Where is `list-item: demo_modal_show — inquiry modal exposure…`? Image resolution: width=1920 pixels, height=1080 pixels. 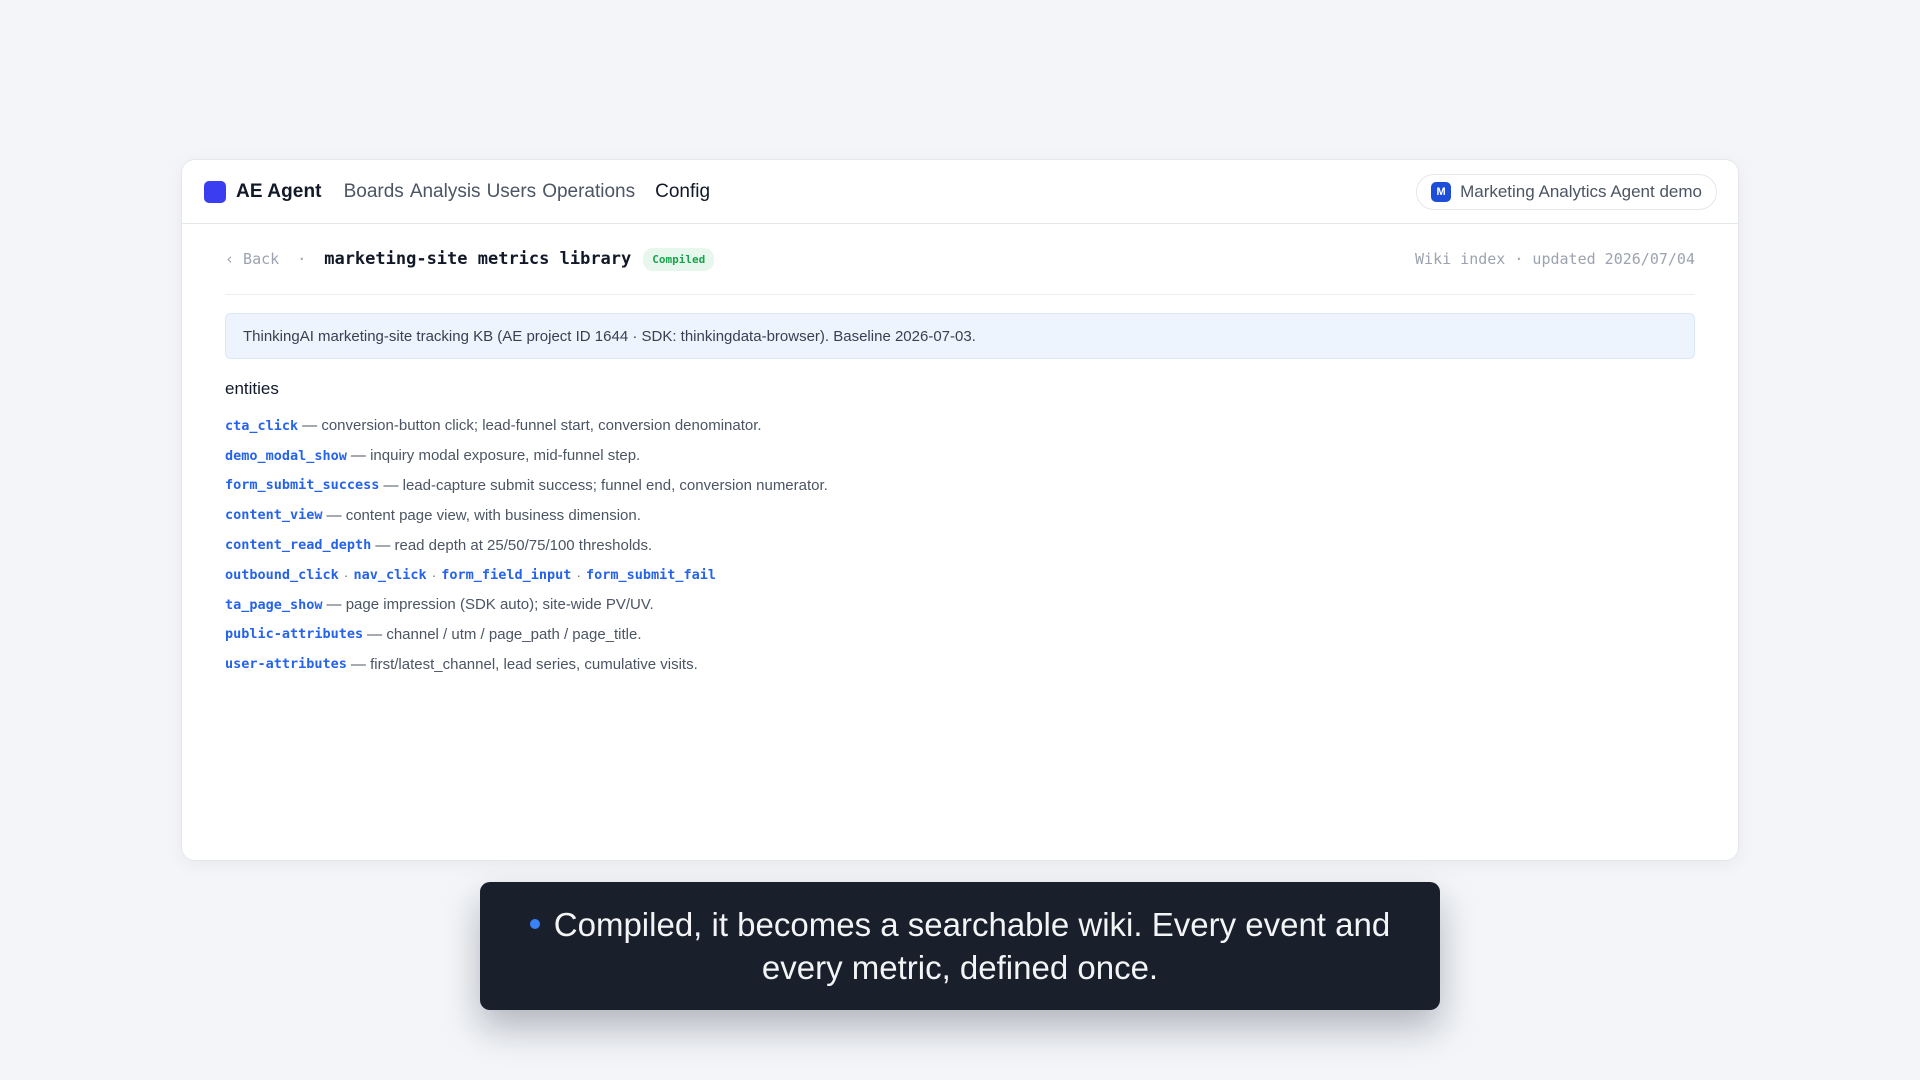
list-item: demo_modal_show — inquiry modal exposure… is located at coordinates (960, 456).